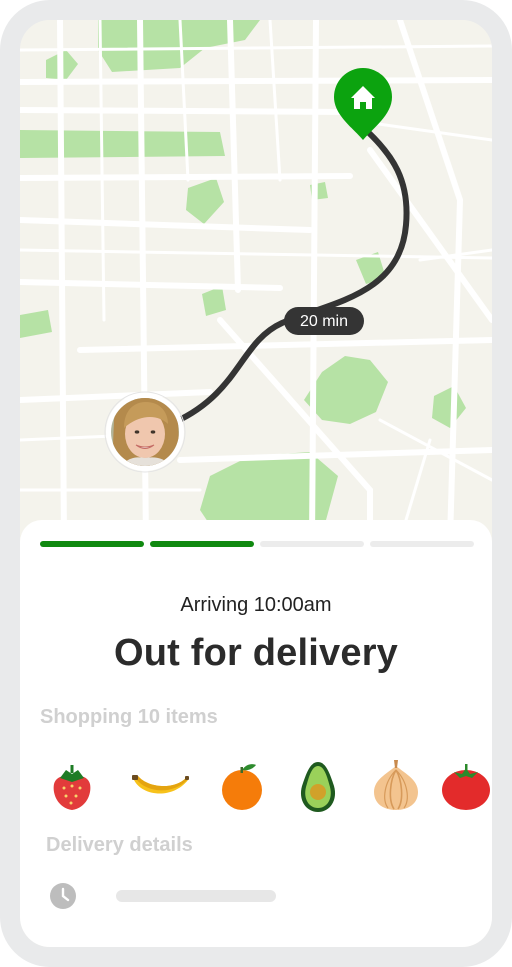 Image resolution: width=512 pixels, height=967 pixels. Describe the element at coordinates (266, 786) in the screenshot. I see `shopping-items` at that location.